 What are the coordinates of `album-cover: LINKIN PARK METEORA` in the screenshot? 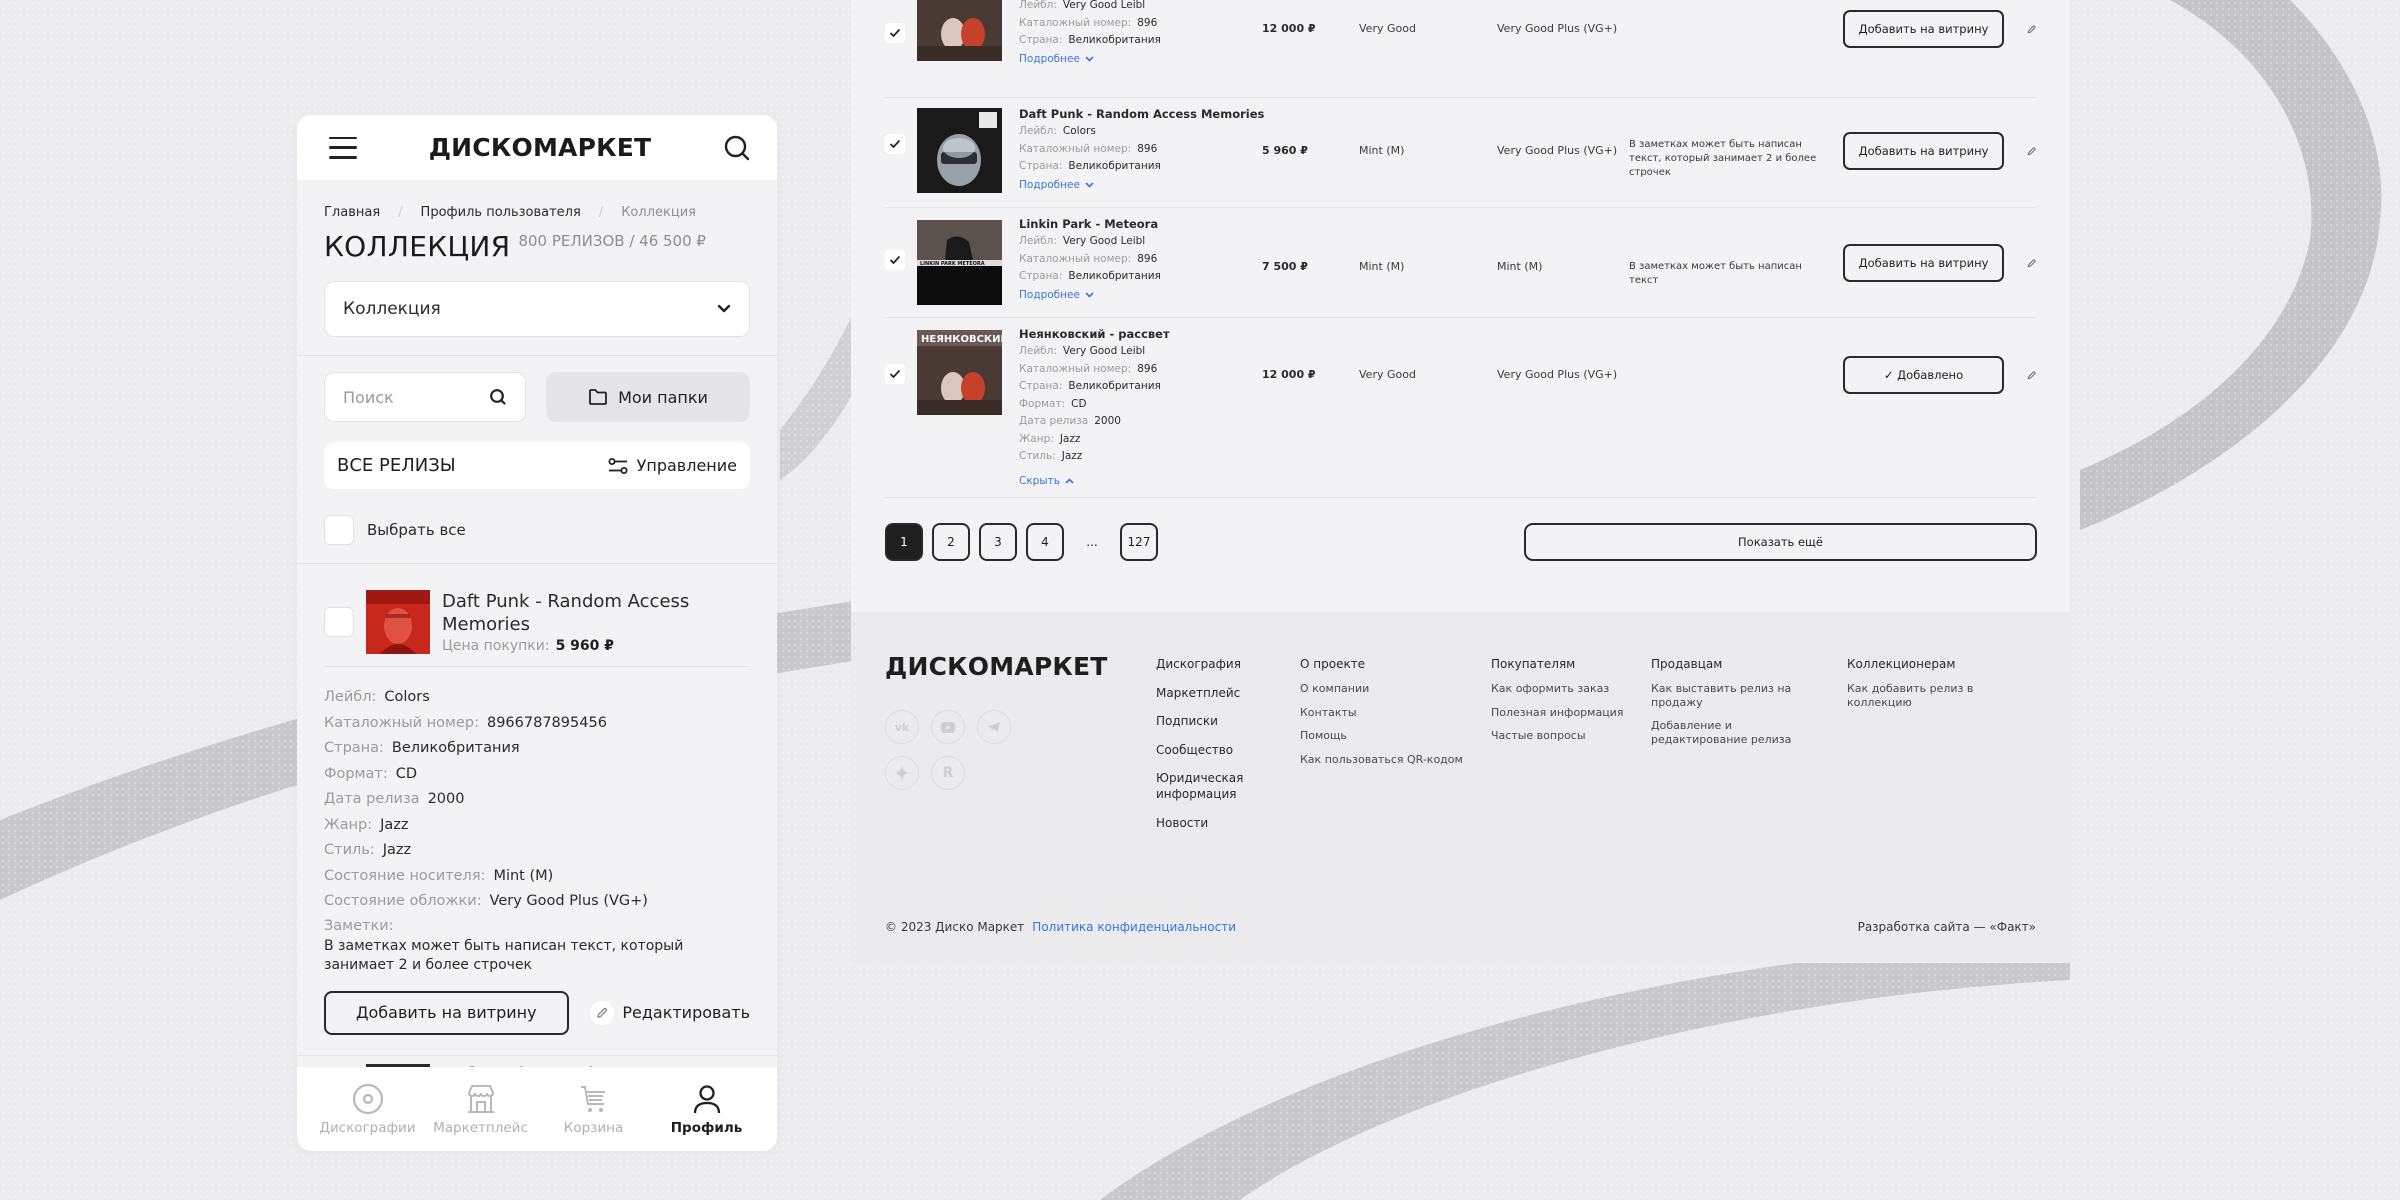 It's located at (959, 262).